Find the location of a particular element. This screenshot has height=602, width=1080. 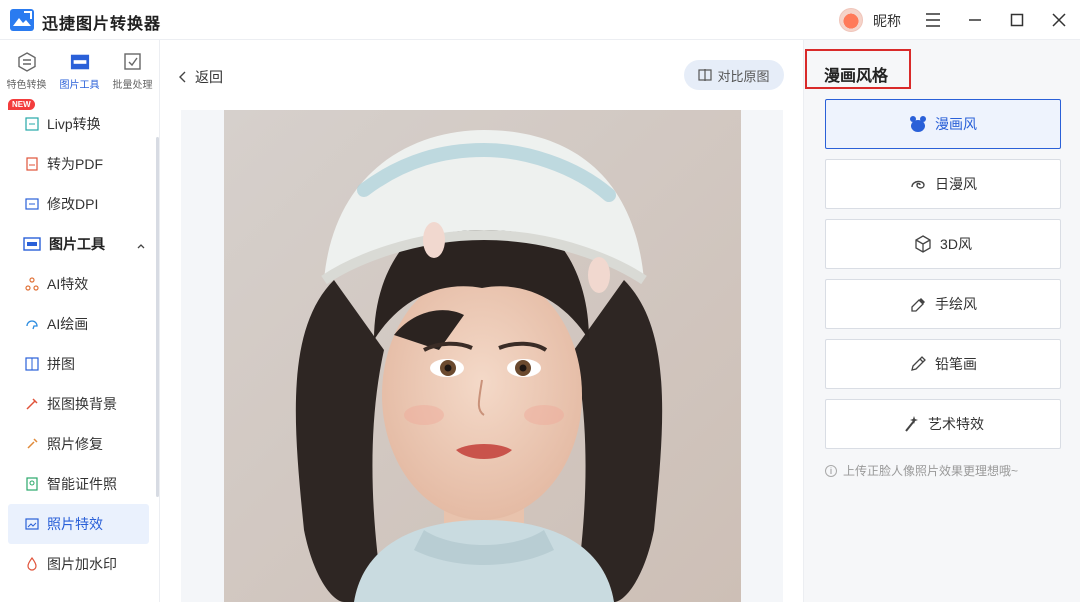

sidebar-item-ai-paint: AI绘画 is located at coordinates (78, 324).